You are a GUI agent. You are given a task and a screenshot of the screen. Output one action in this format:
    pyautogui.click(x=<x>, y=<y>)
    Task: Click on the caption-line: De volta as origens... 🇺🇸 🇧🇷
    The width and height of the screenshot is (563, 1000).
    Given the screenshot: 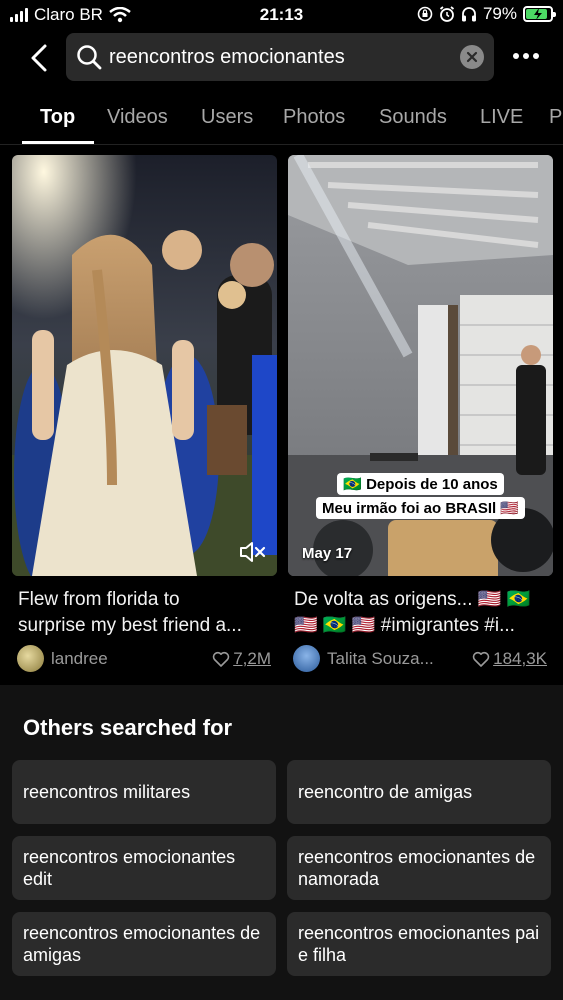 What is the action you would take?
    pyautogui.click(x=412, y=599)
    